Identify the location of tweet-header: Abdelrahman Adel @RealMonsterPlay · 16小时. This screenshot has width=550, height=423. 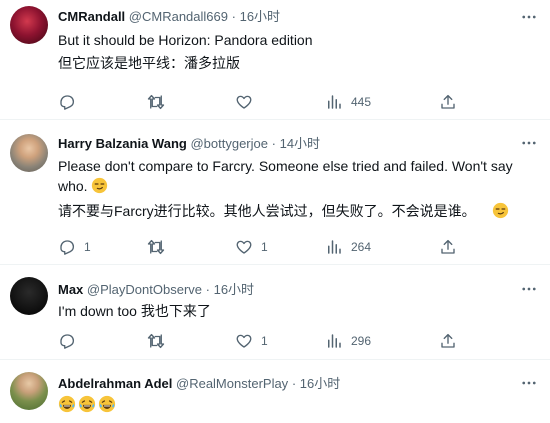
(199, 384).